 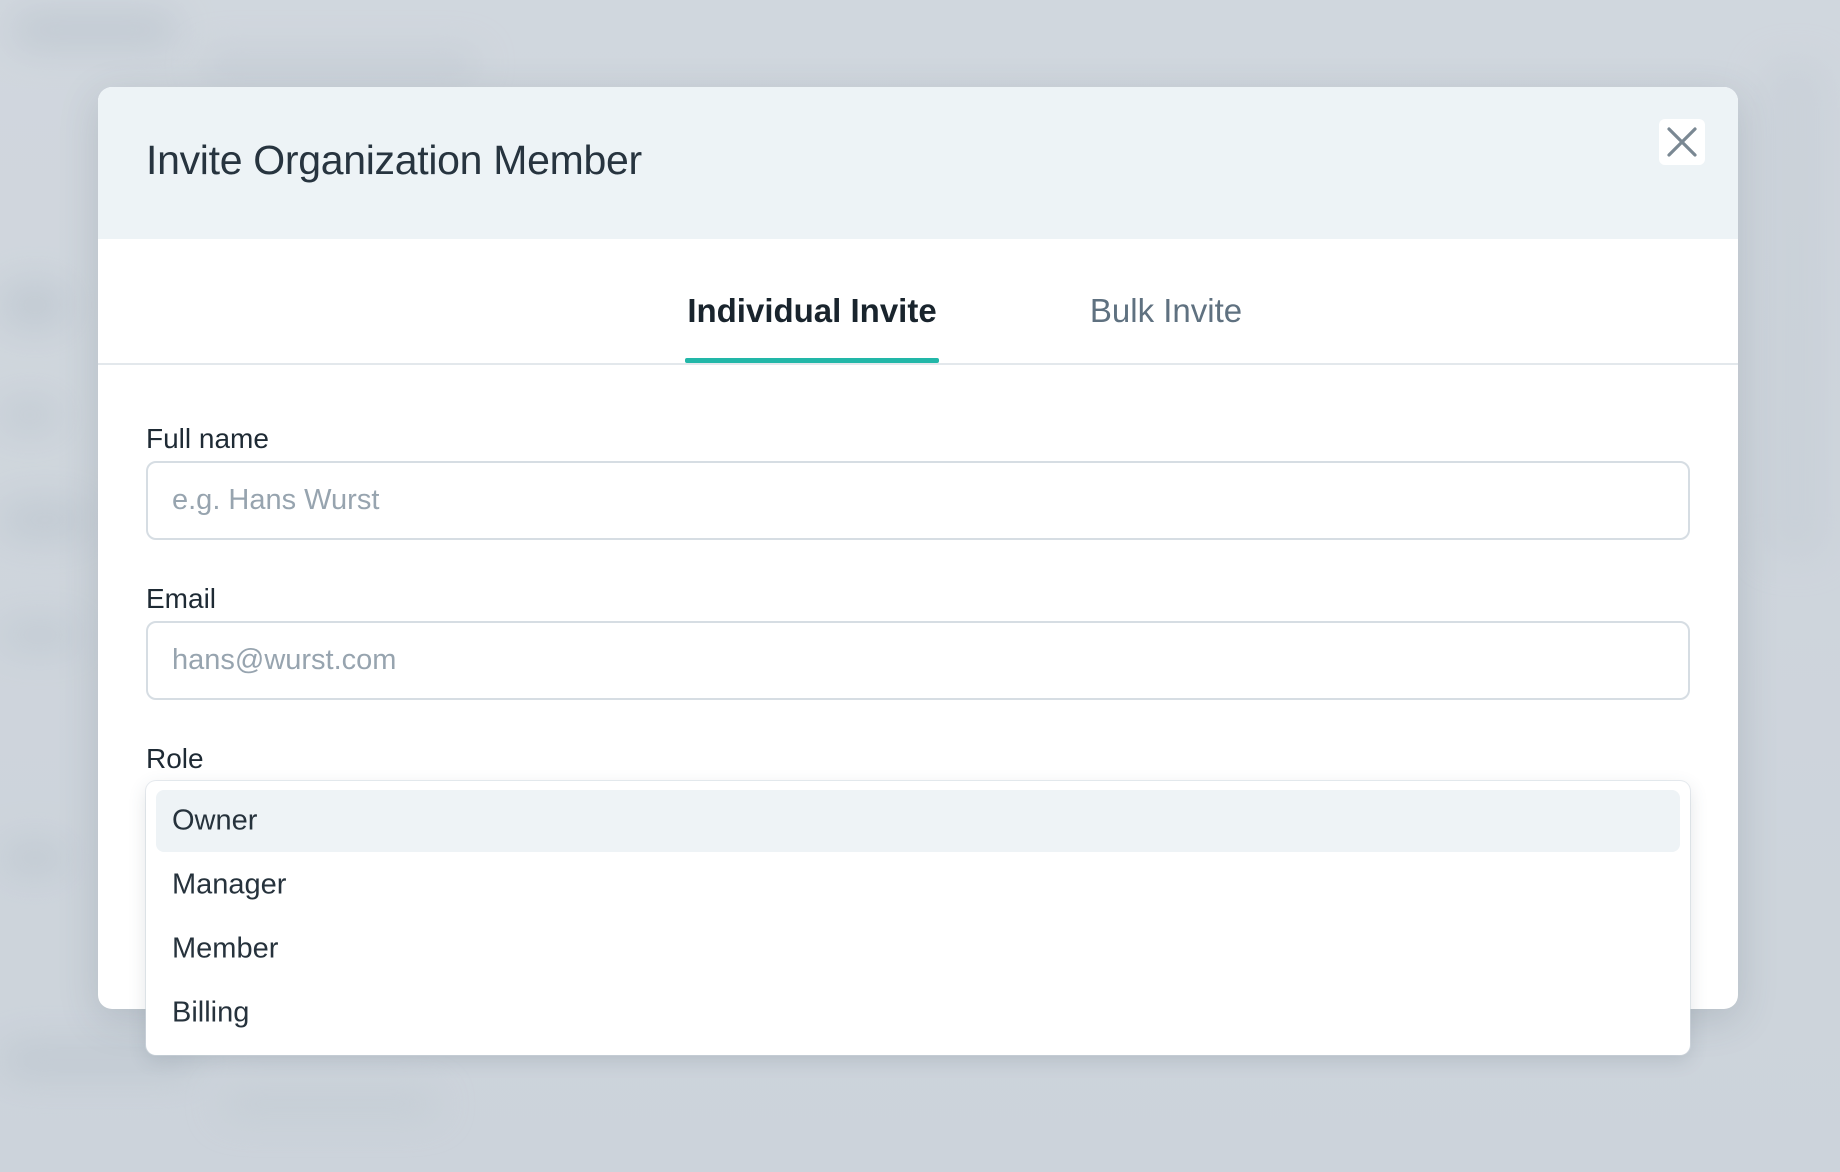 What do you see at coordinates (918, 885) in the screenshot?
I see `role-option-manager: Manager` at bounding box center [918, 885].